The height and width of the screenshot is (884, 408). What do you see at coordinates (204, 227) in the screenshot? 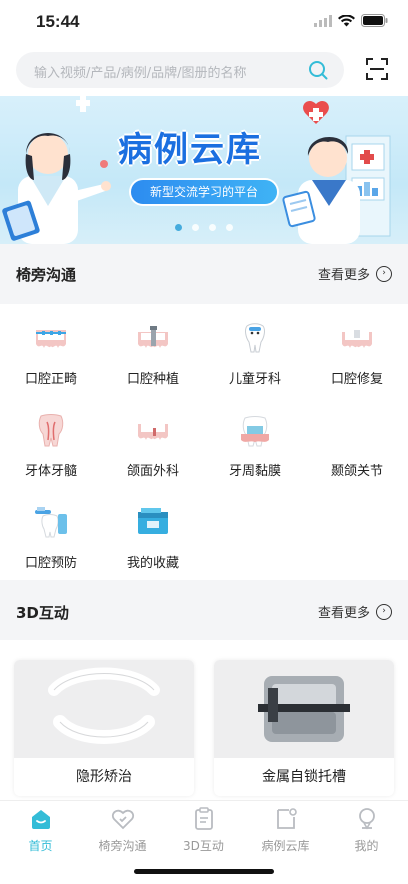
I see `carousel-dots` at bounding box center [204, 227].